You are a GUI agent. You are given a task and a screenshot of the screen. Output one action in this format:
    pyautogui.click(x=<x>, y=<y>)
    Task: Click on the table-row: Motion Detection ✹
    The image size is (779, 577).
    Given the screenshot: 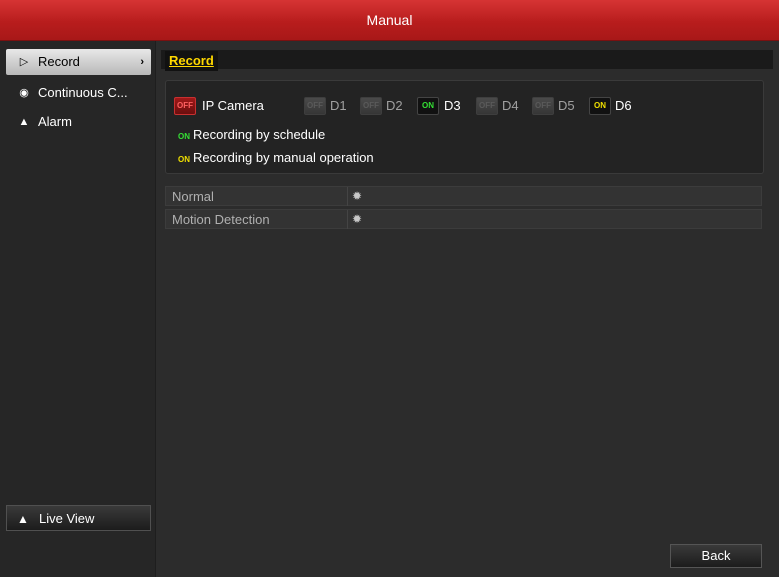 What is the action you would take?
    pyautogui.click(x=463, y=219)
    